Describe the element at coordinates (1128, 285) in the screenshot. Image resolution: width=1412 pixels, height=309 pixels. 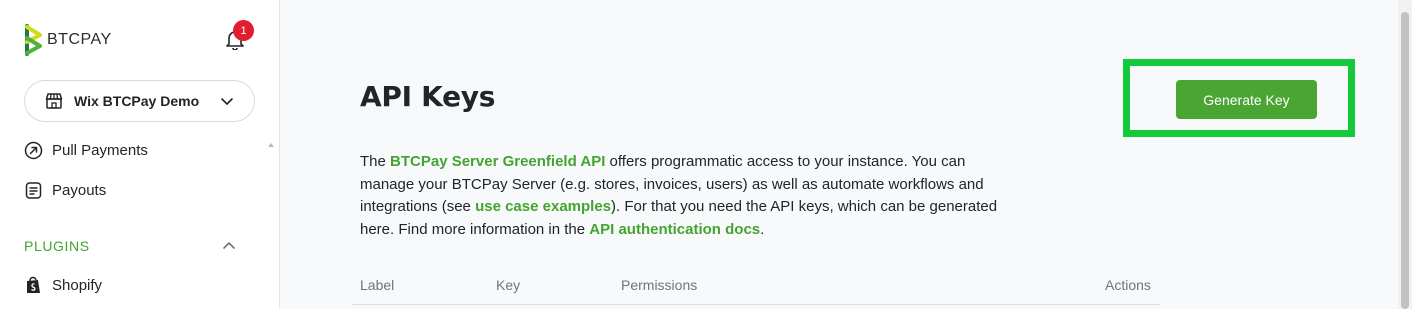
I see `column-header-actions: Actions` at that location.